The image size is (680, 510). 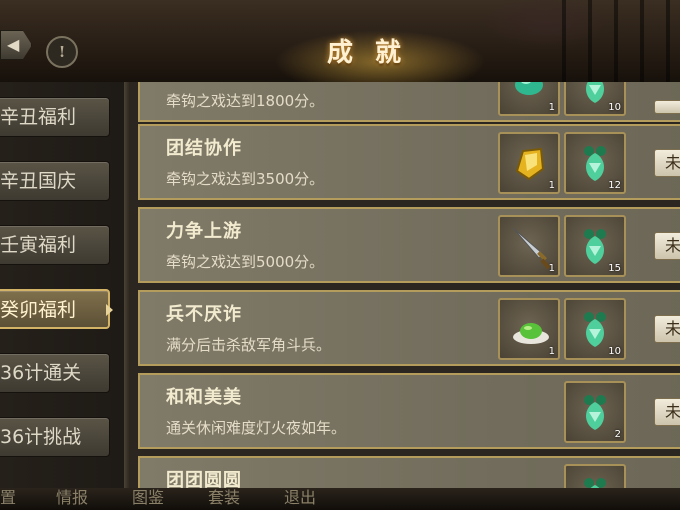 I want to click on achievement-row: 团结协作 牵钩之戏达到3500分。 1 12 未, so click(x=409, y=162).